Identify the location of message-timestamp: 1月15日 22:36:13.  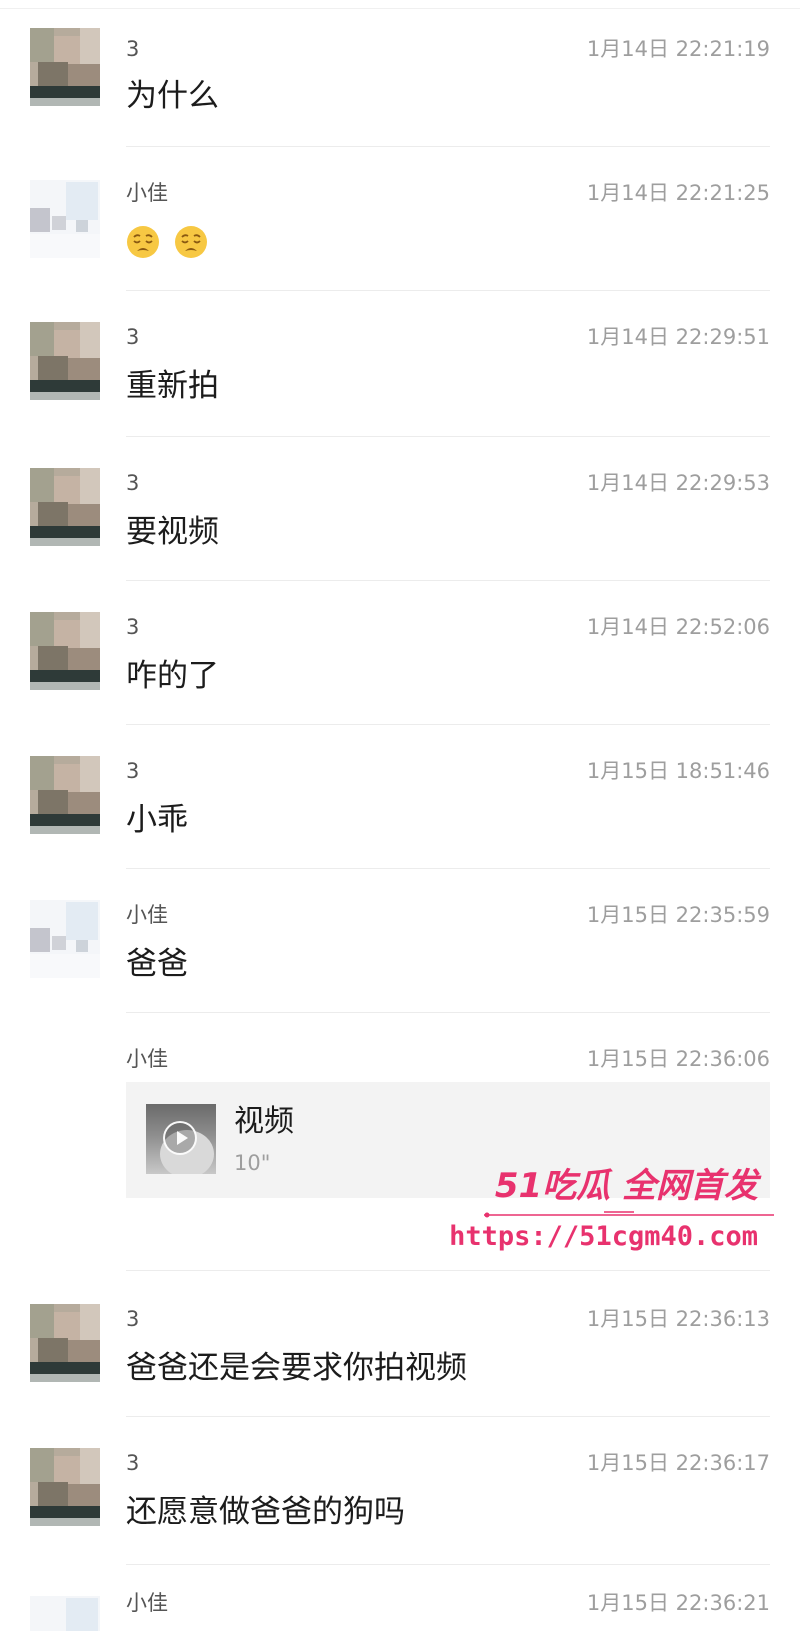
(678, 1319).